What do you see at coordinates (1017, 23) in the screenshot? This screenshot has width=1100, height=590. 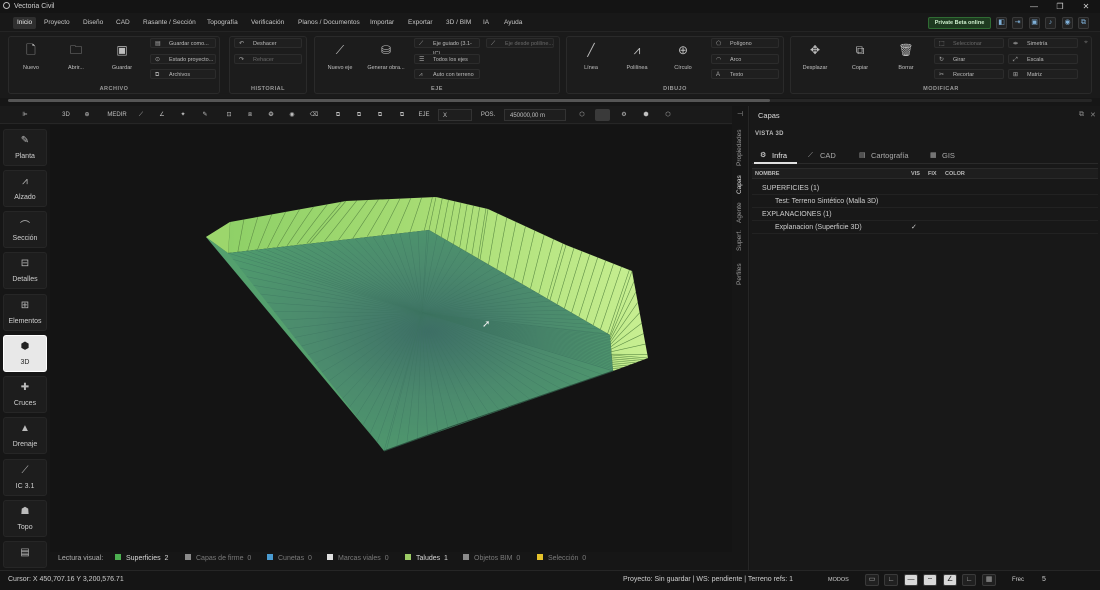 I see `export-icon: ⇥` at bounding box center [1017, 23].